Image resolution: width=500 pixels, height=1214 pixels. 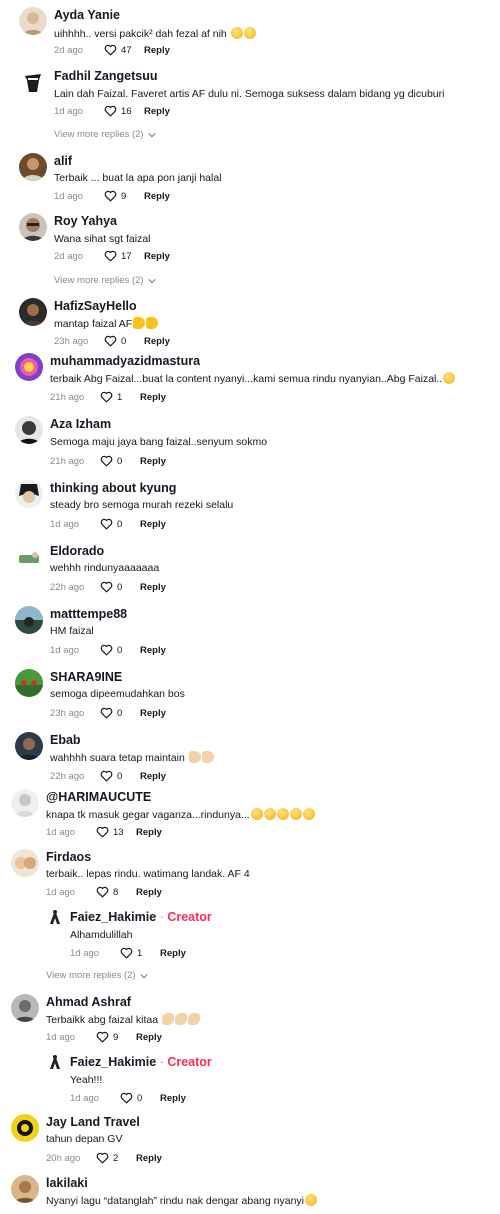 What do you see at coordinates (88, 1002) in the screenshot?
I see `comment-username: Ahmad Ashraf` at bounding box center [88, 1002].